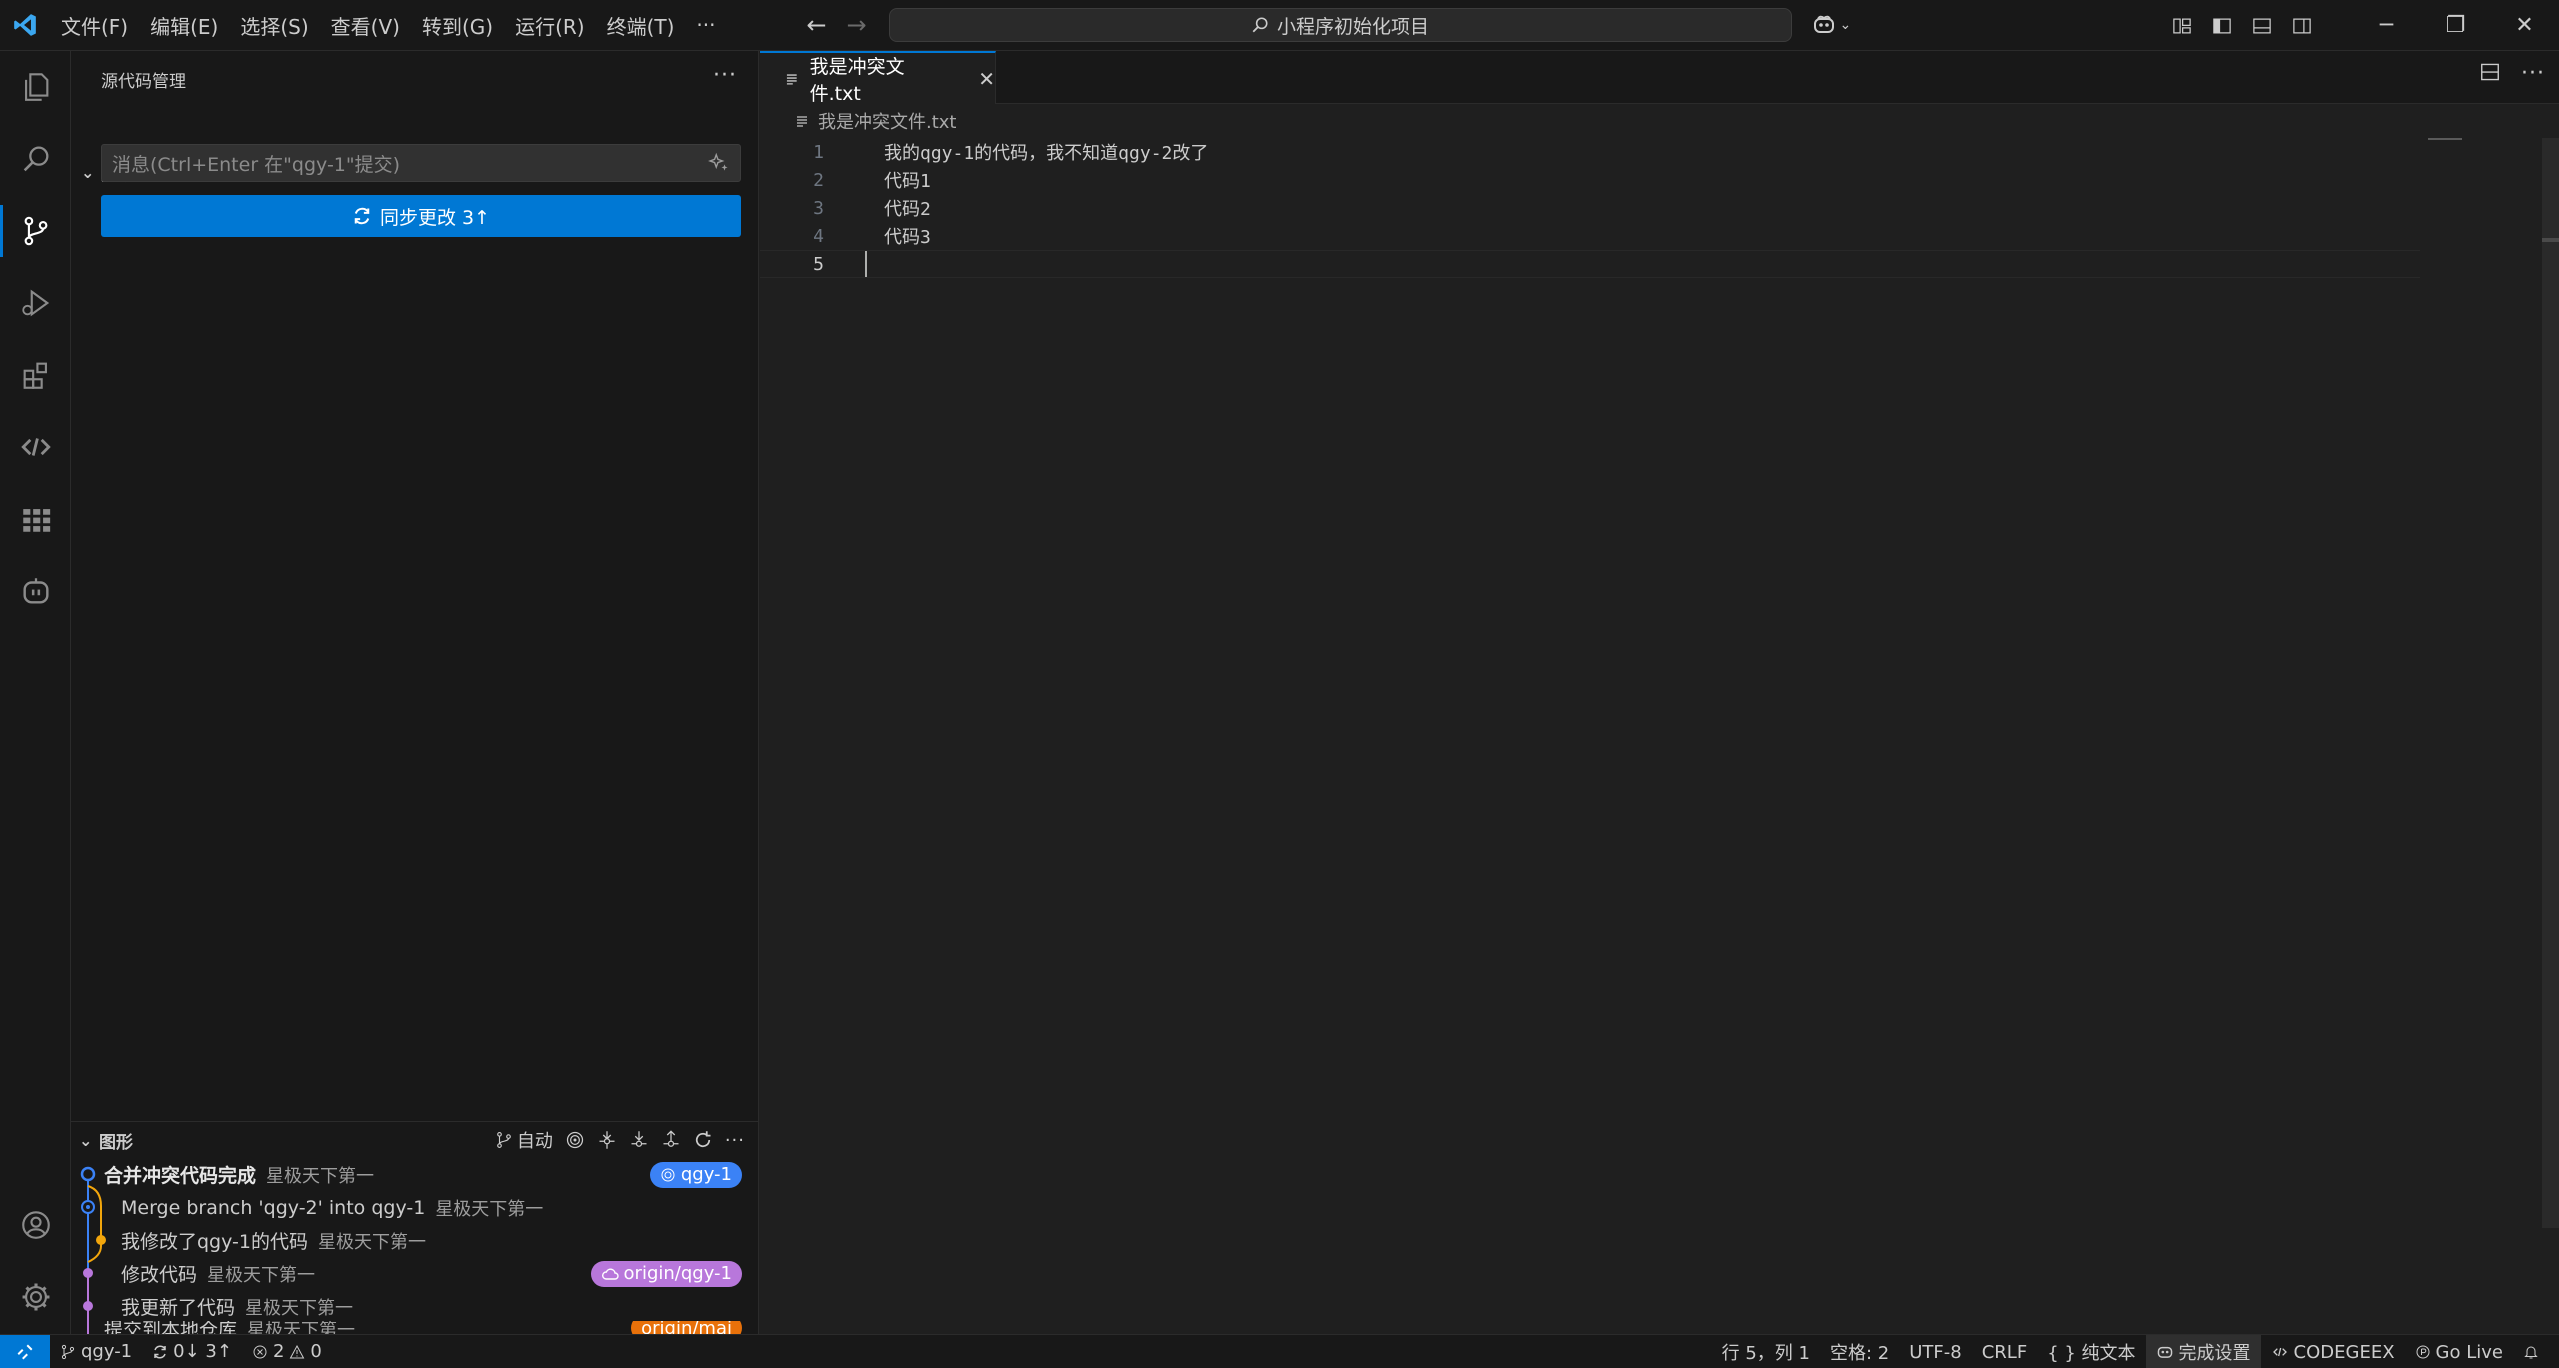 Image resolution: width=2559 pixels, height=1368 pixels. What do you see at coordinates (94, 25) in the screenshot?
I see `menu-item: 文件(F)` at bounding box center [94, 25].